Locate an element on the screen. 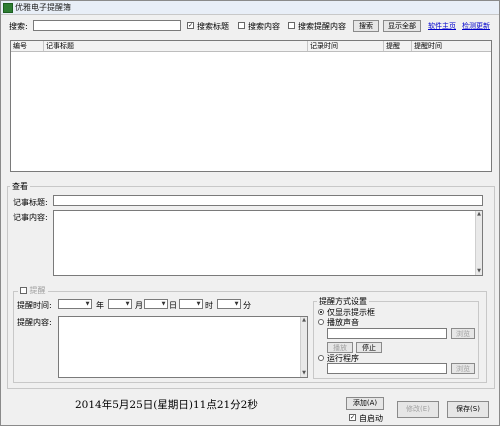  view-group-label: 查看 is located at coordinates (20, 186).